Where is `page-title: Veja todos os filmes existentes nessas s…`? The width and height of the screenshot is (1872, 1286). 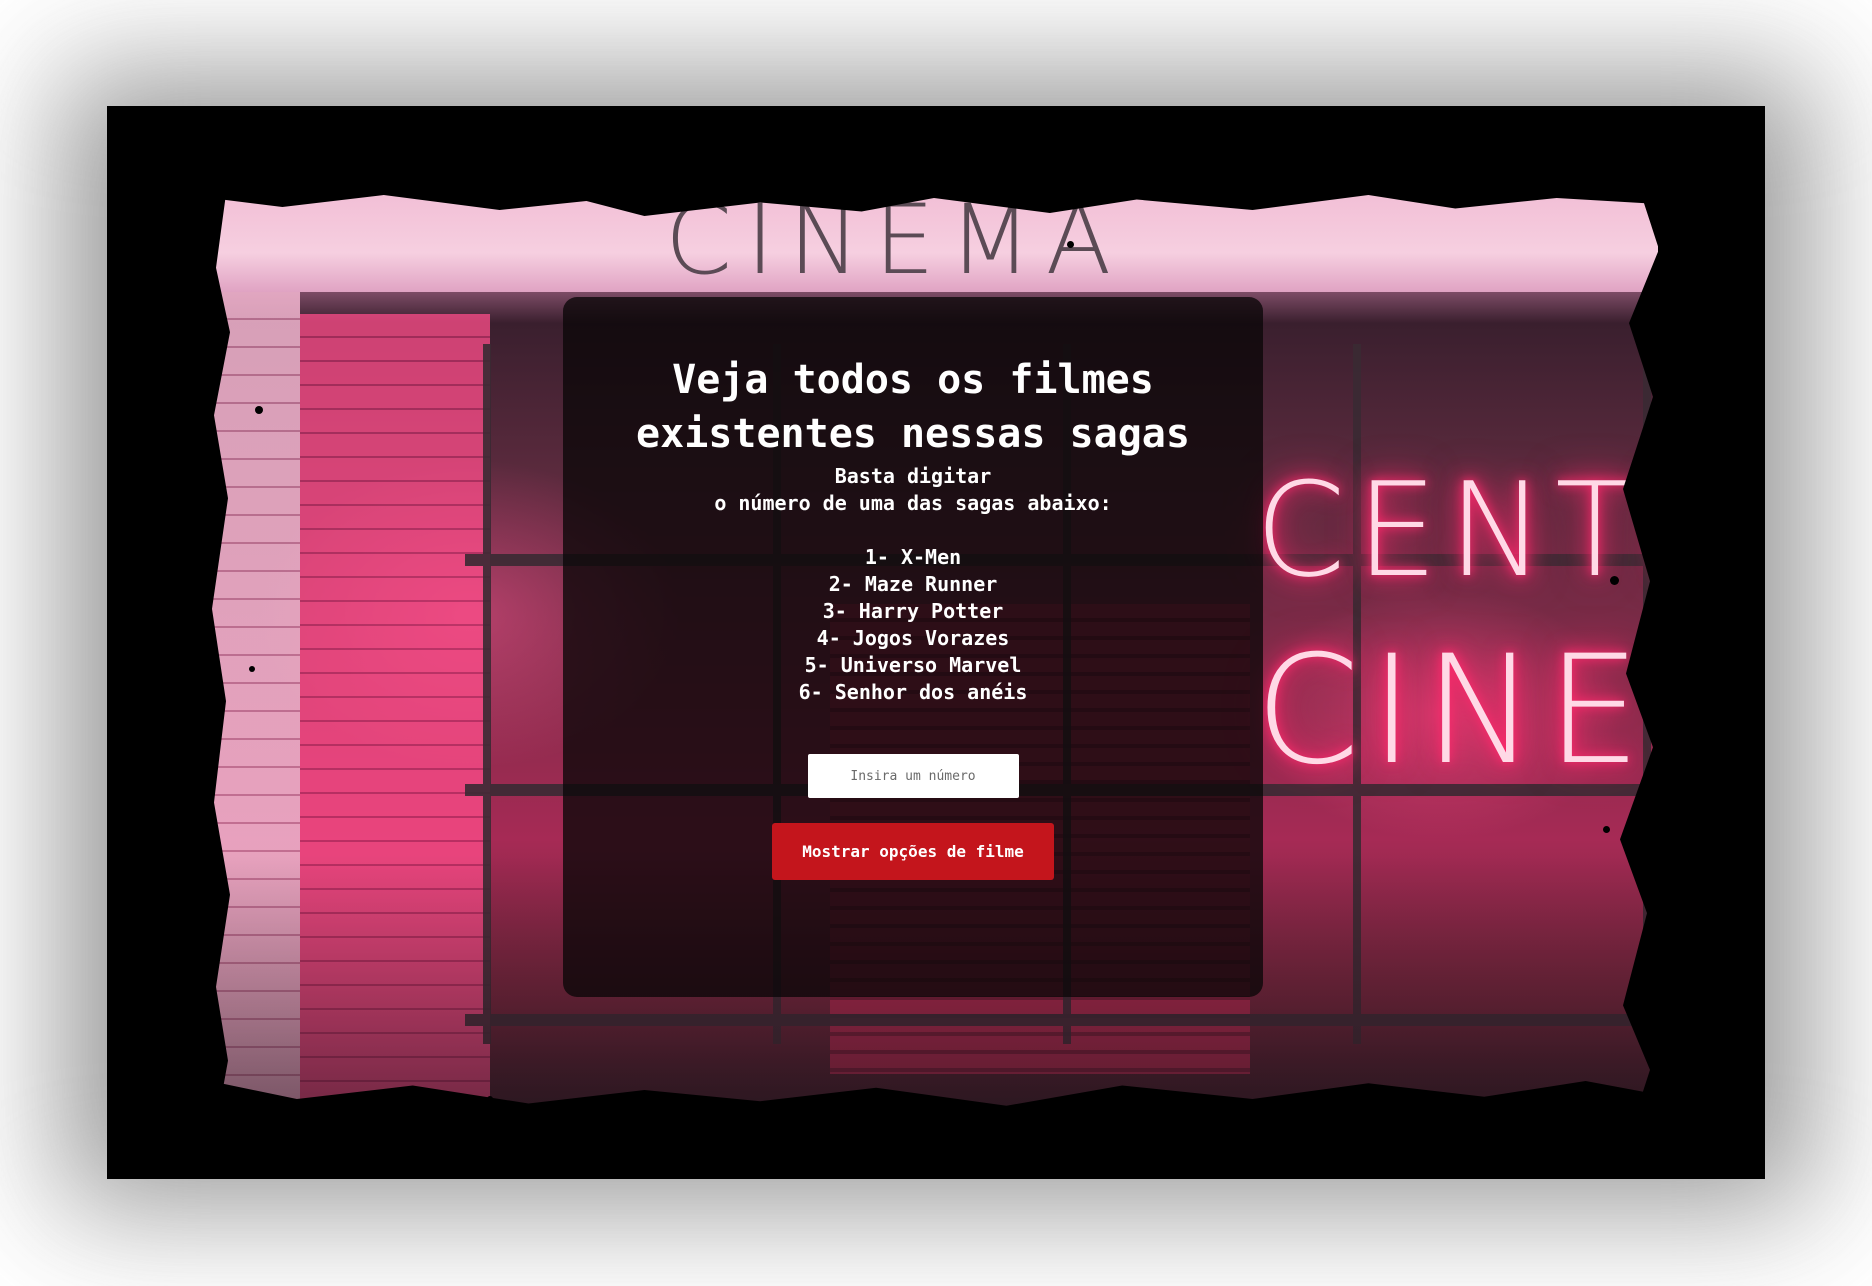
page-title: Veja todos os filmes existentes nessas s… is located at coordinates (913, 407).